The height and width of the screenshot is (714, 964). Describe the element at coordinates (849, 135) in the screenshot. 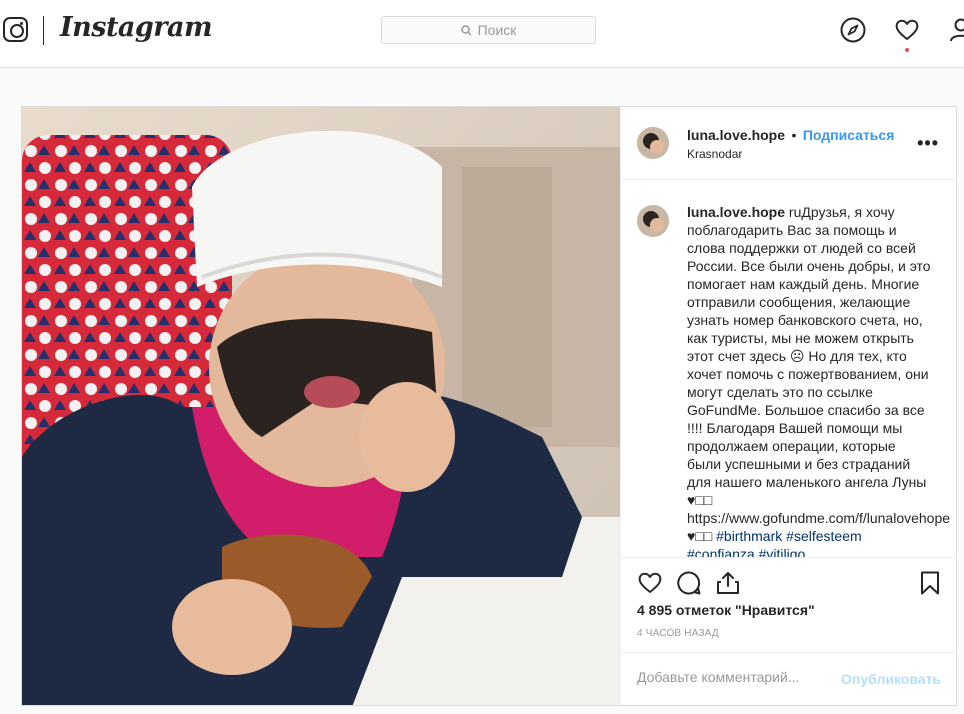

I see `follow-button: Подписаться` at that location.